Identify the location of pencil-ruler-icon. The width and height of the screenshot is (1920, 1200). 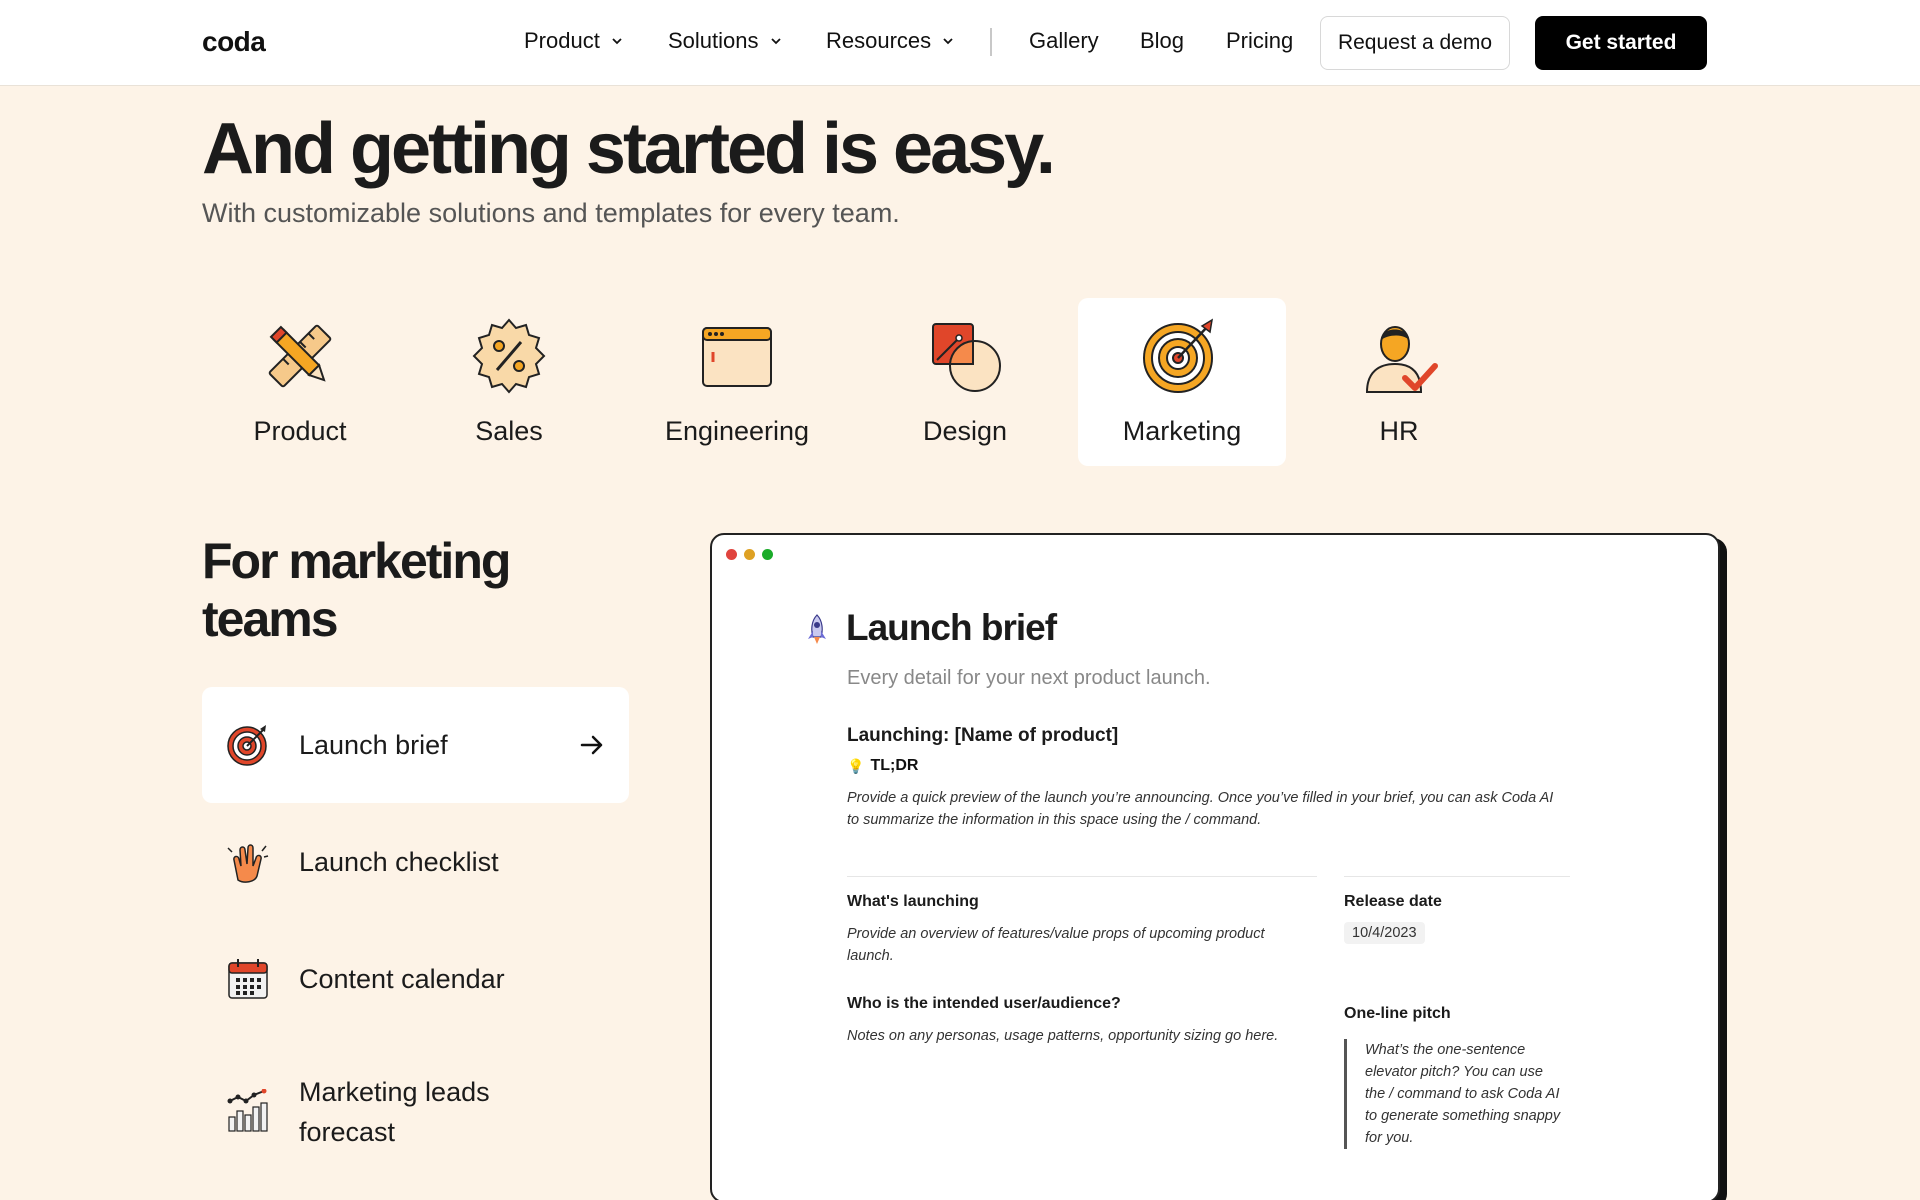
(300, 356).